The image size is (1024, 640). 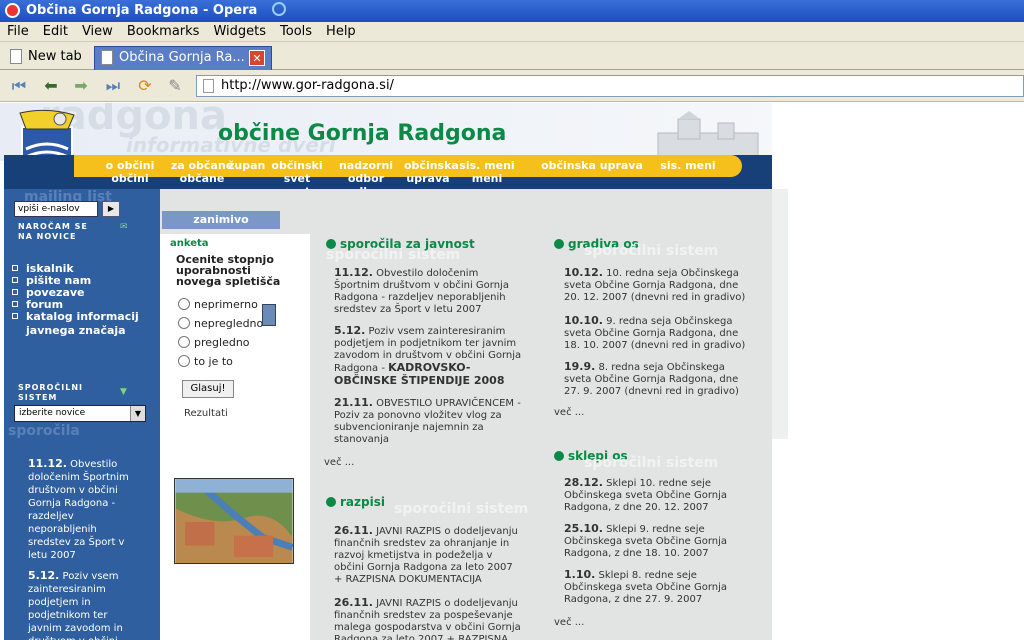 I want to click on nav-zupan-label: župan, so click(x=247, y=165).